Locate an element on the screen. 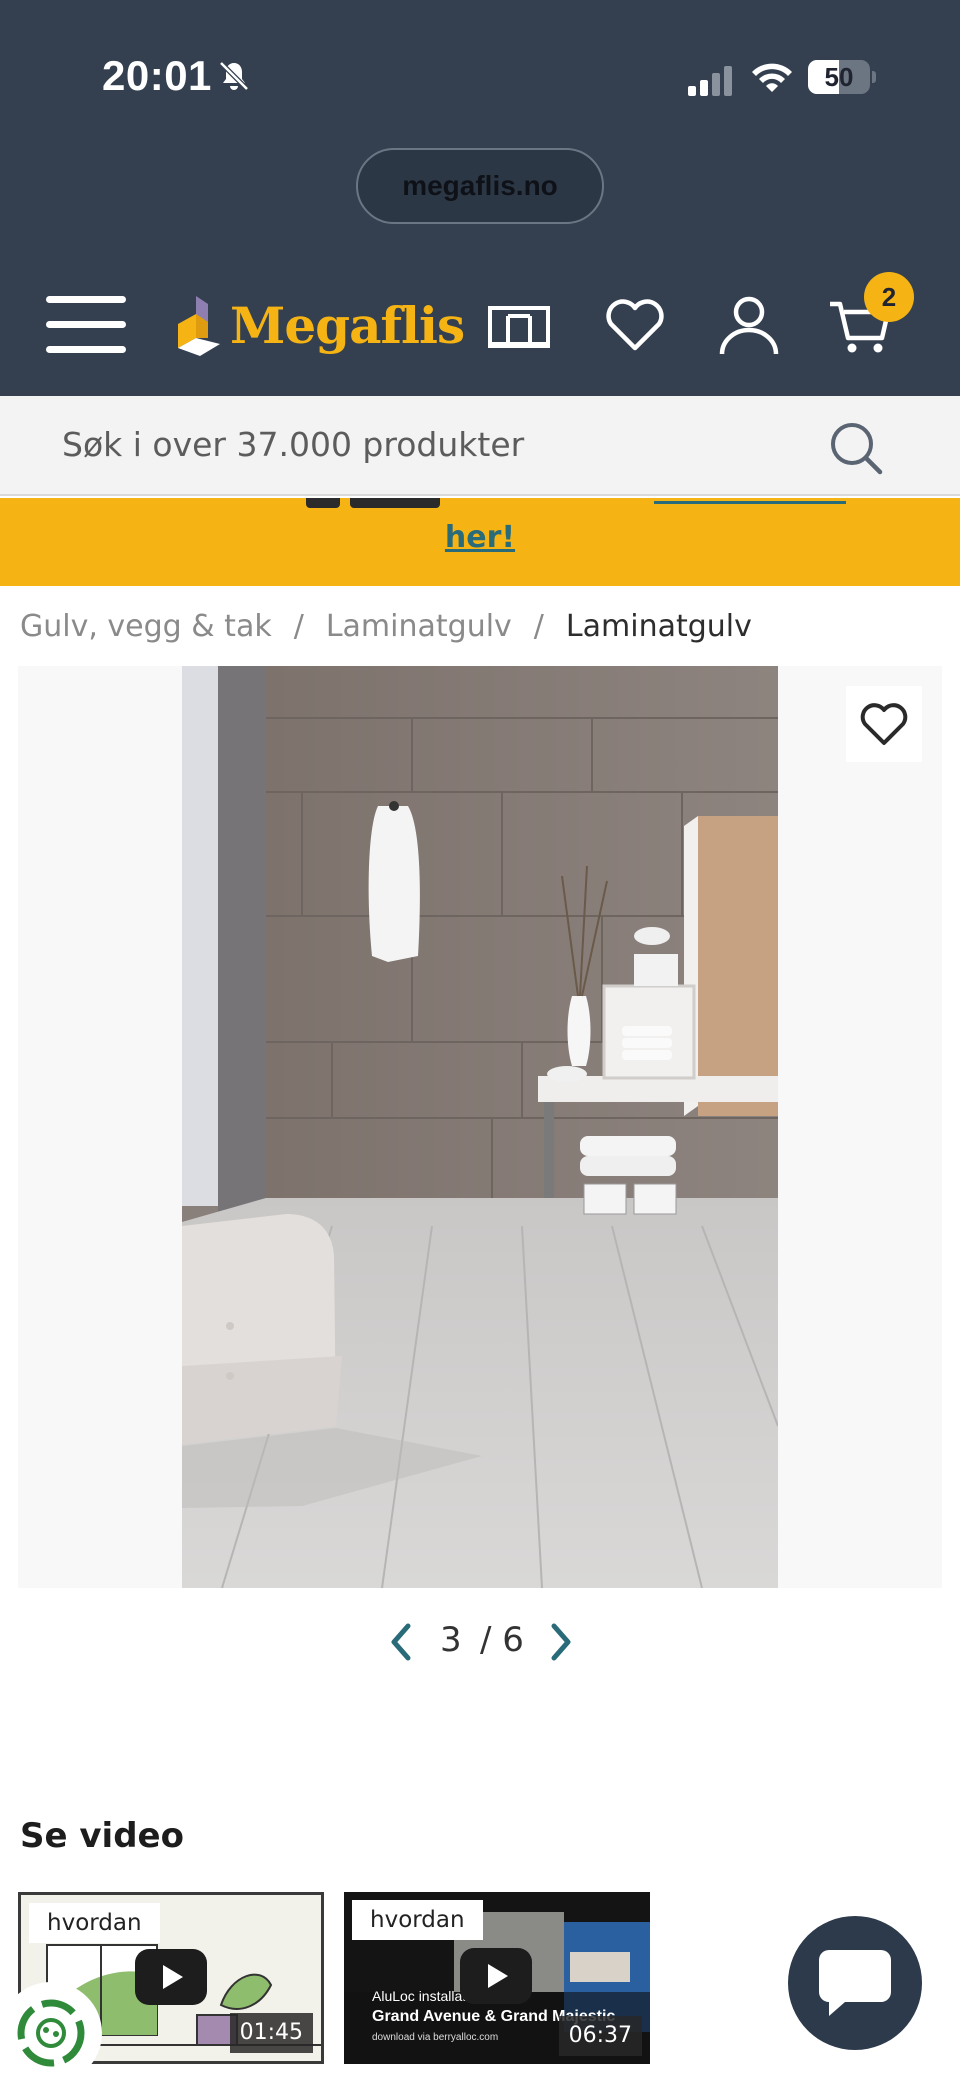 The width and height of the screenshot is (960, 2087). chevron-left-icon is located at coordinates (401, 1642).